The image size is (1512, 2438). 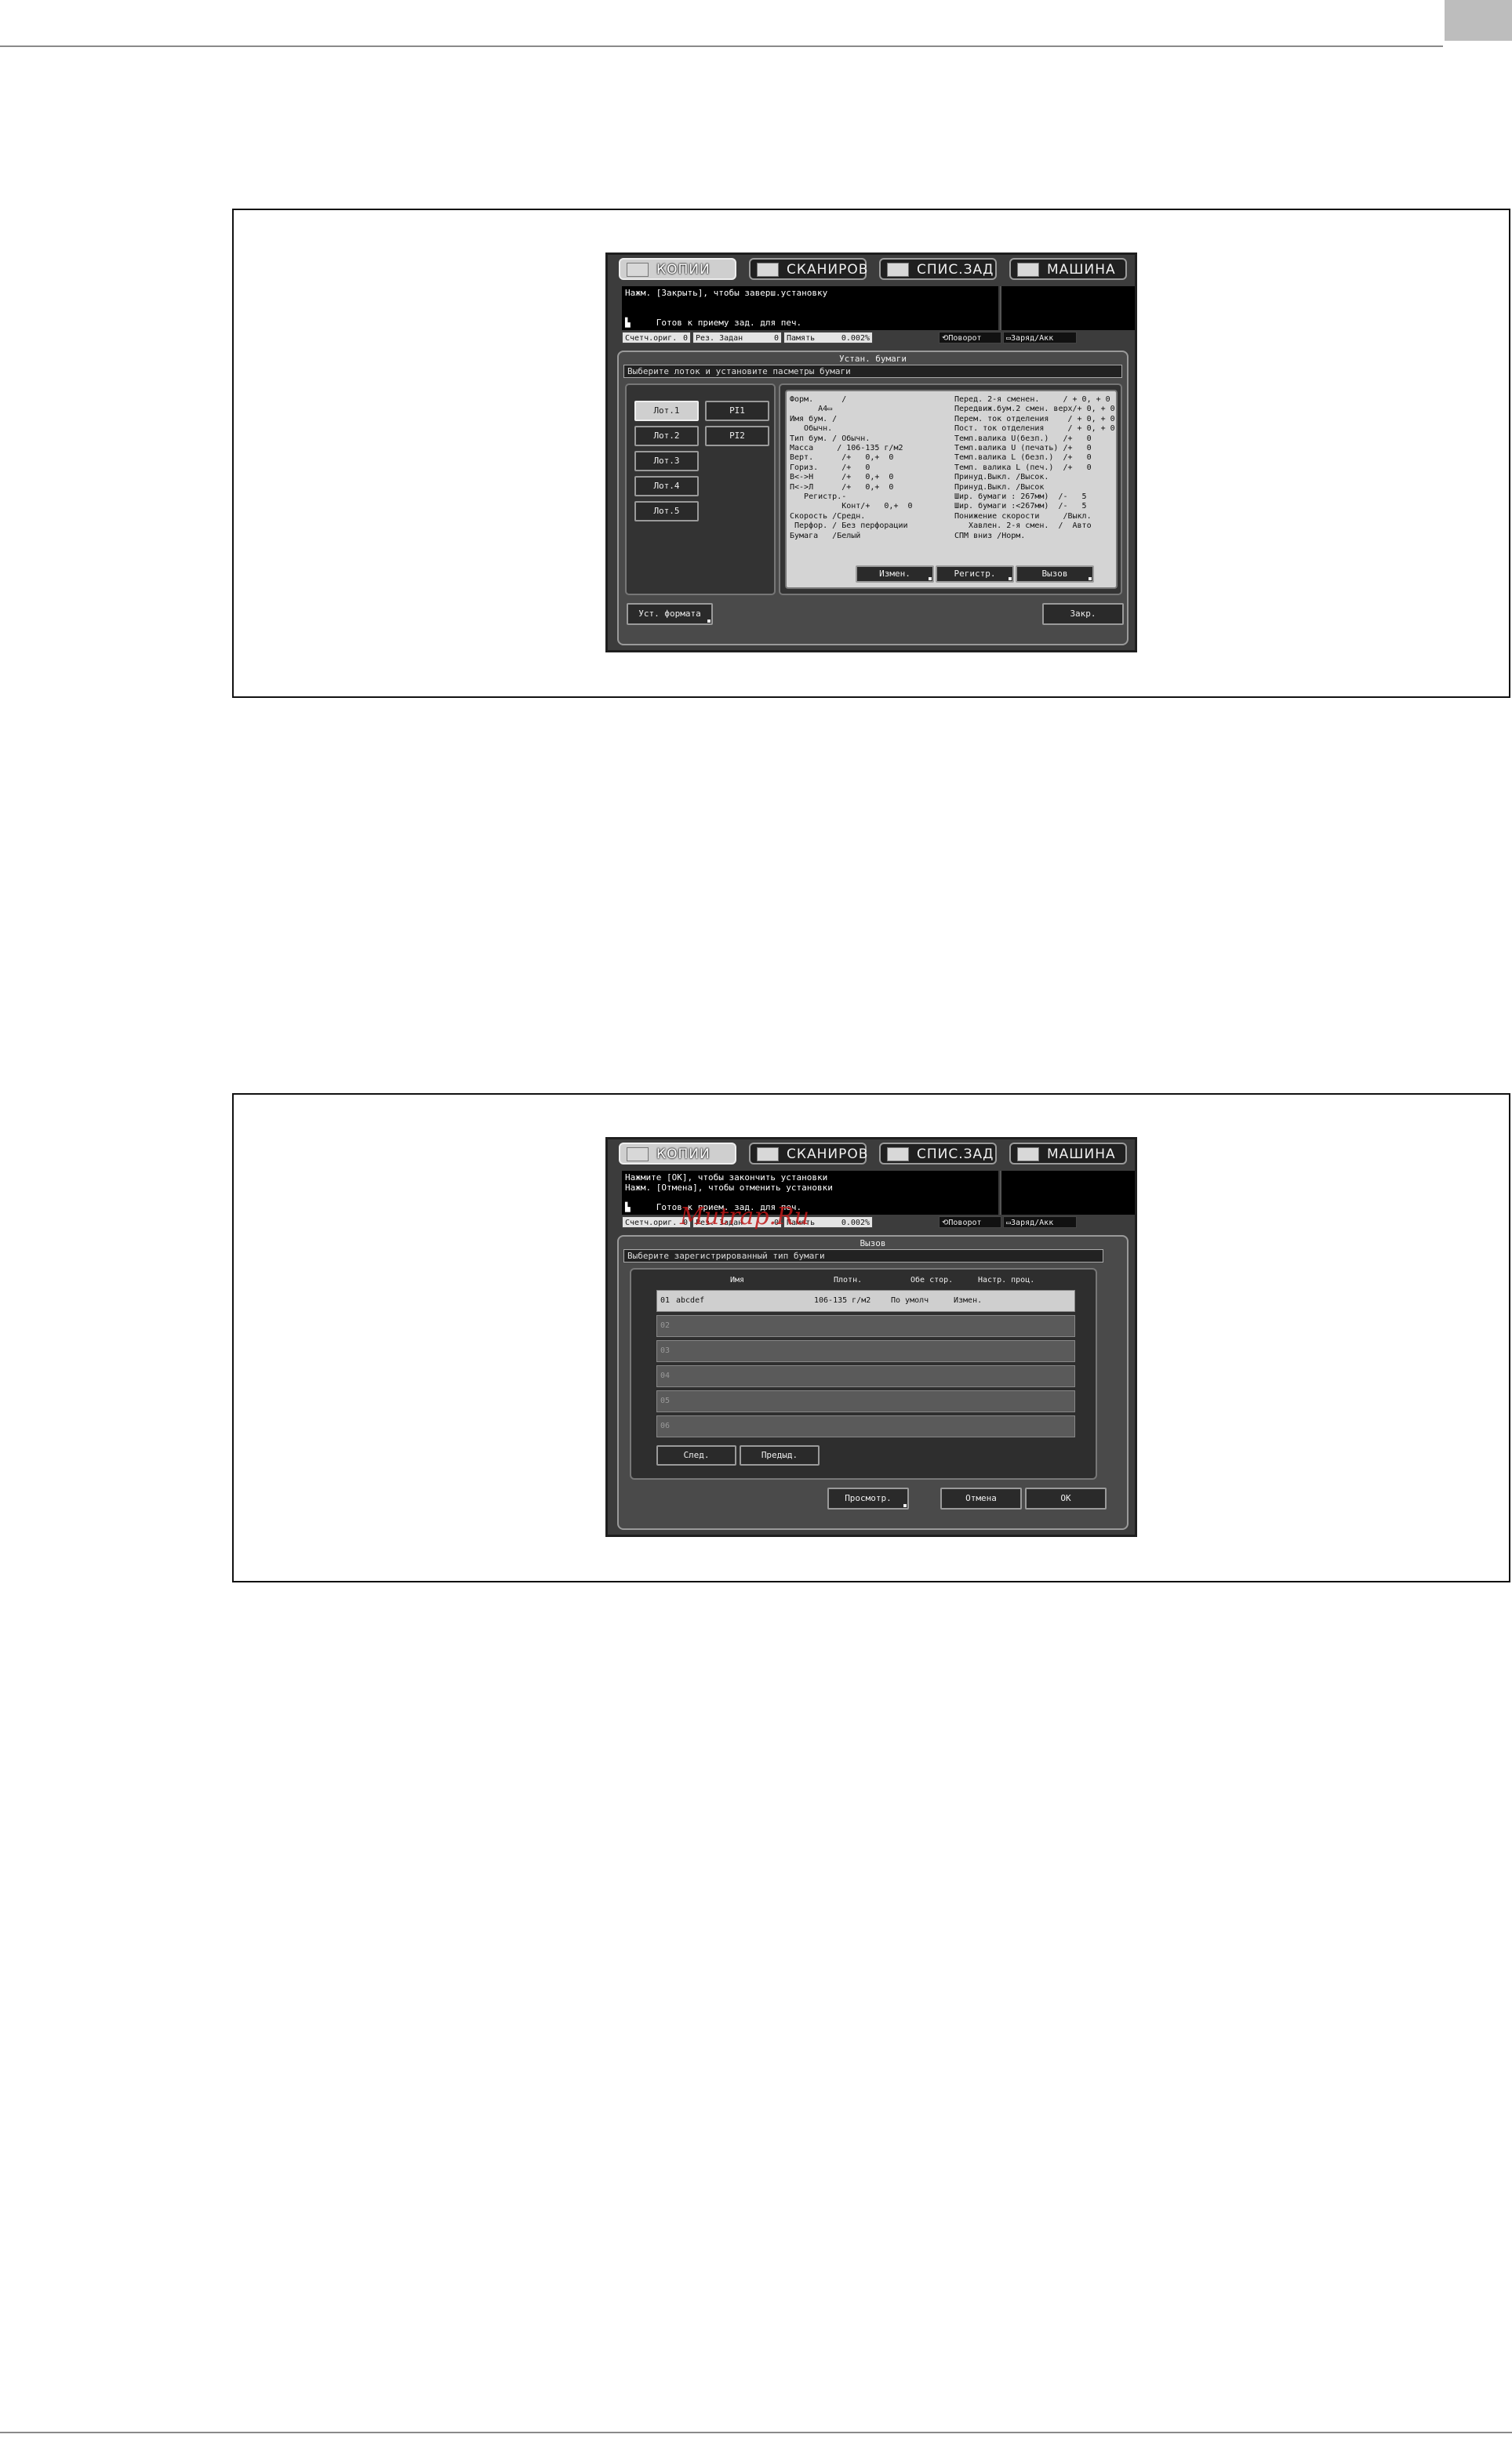 What do you see at coordinates (1001, 478) in the screenshot?
I see `info-line: Принуд.Выкл. /Высок.` at bounding box center [1001, 478].